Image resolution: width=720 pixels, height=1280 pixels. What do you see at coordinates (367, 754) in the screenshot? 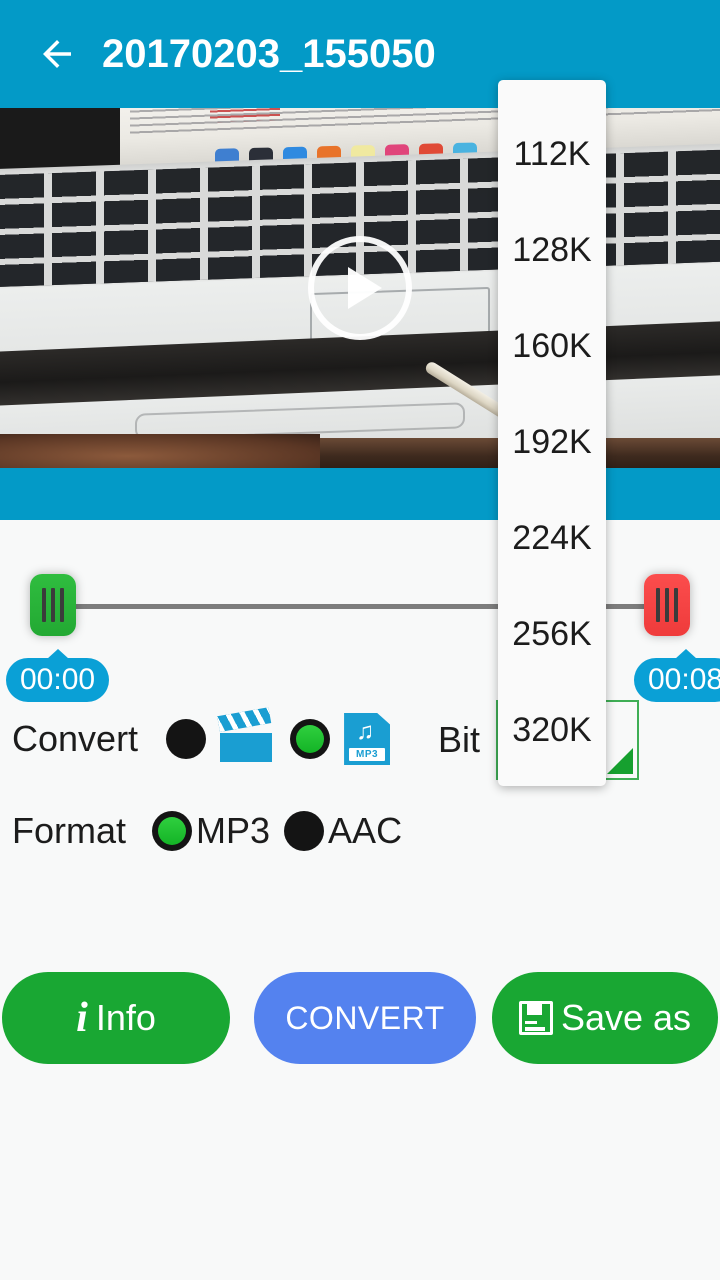
I see `mp3-file-icon-label: MP3` at bounding box center [367, 754].